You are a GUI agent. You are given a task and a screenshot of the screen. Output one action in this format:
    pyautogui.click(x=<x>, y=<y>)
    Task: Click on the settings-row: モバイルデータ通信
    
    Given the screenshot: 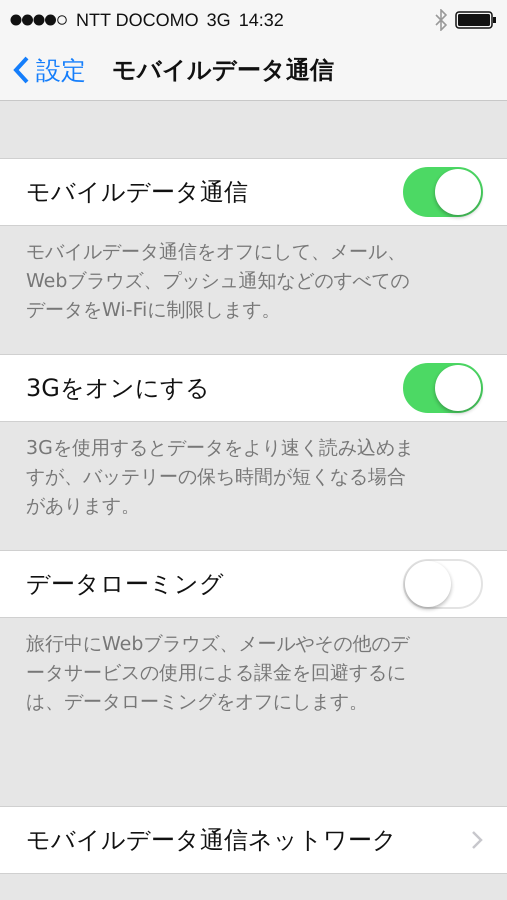 What is the action you would take?
    pyautogui.click(x=253, y=192)
    